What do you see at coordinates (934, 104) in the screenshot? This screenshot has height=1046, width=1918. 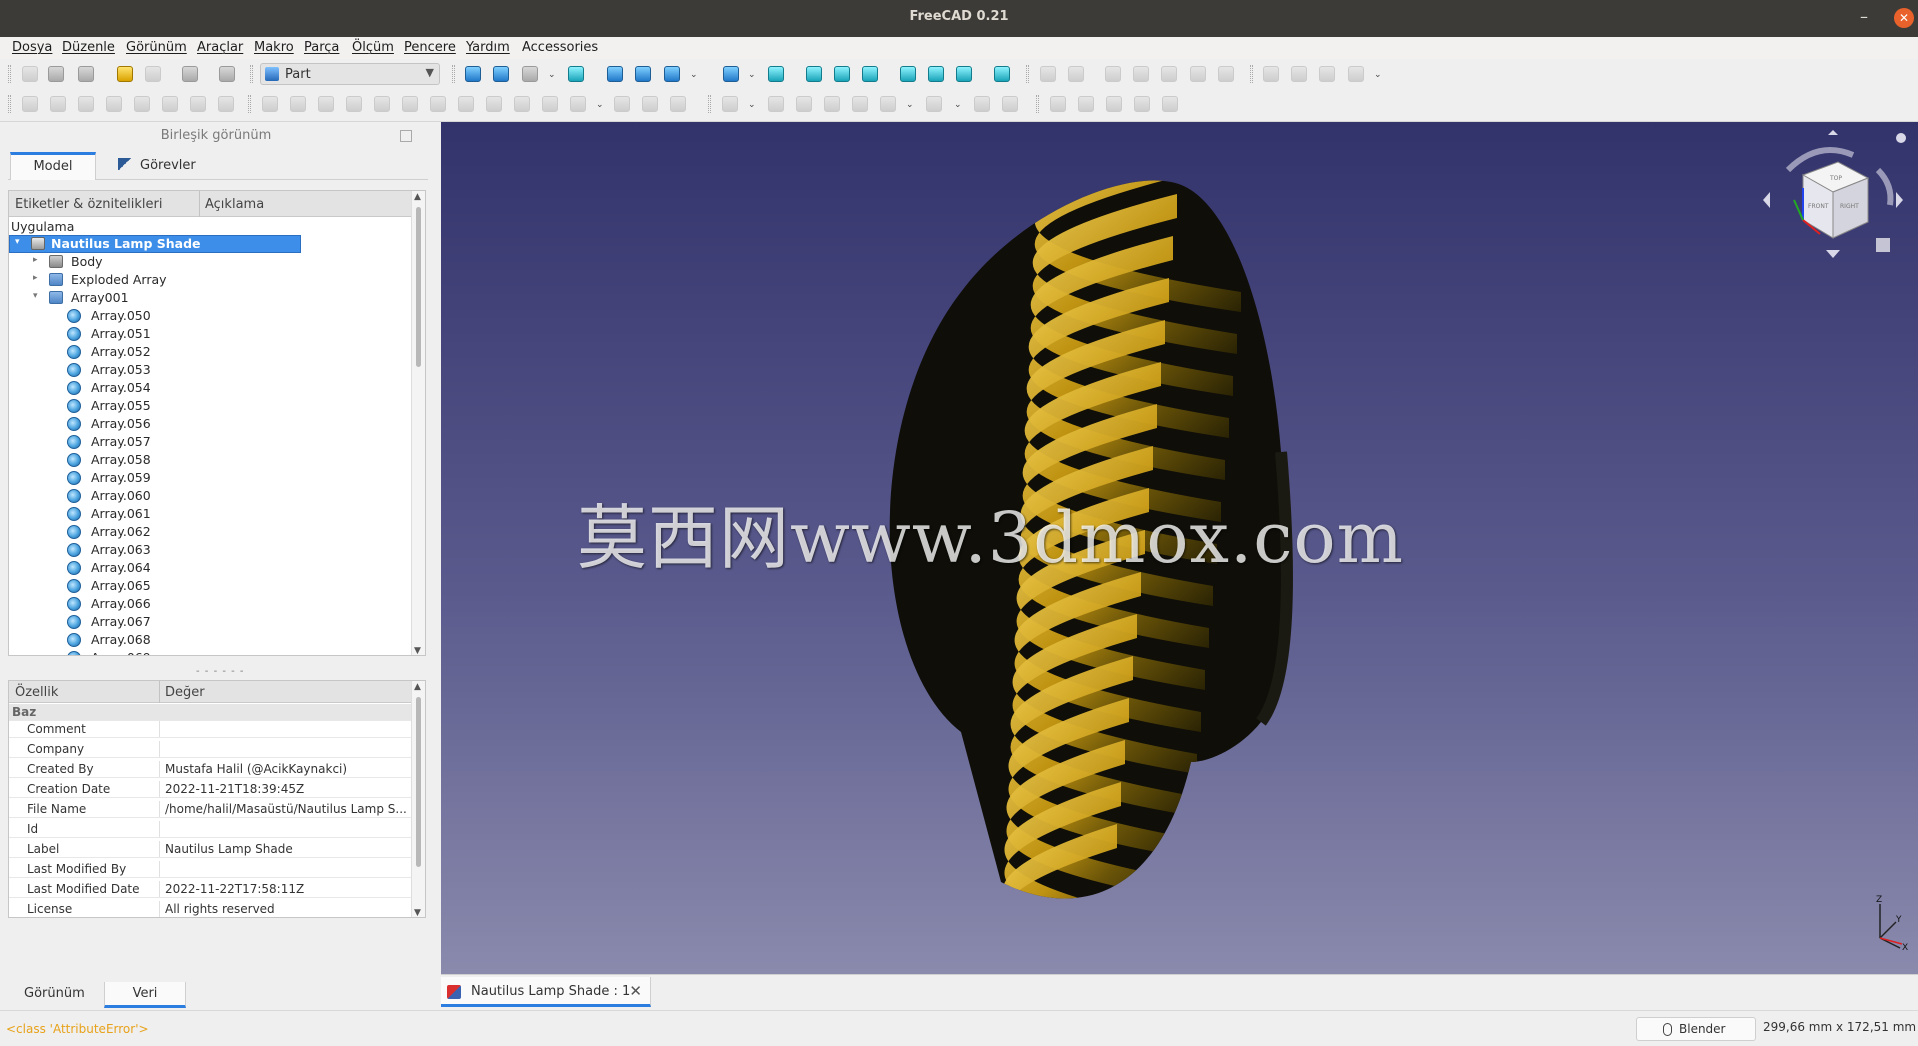 I see `part-split-icon` at bounding box center [934, 104].